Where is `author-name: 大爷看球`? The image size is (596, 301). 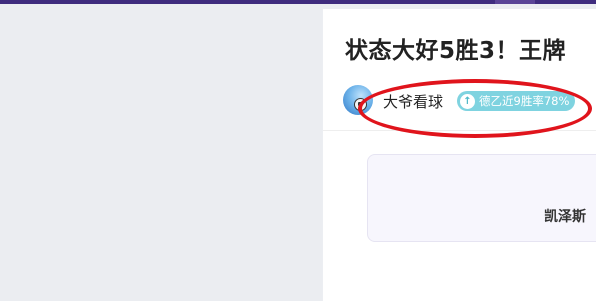 author-name: 大爷看球 is located at coordinates (413, 101).